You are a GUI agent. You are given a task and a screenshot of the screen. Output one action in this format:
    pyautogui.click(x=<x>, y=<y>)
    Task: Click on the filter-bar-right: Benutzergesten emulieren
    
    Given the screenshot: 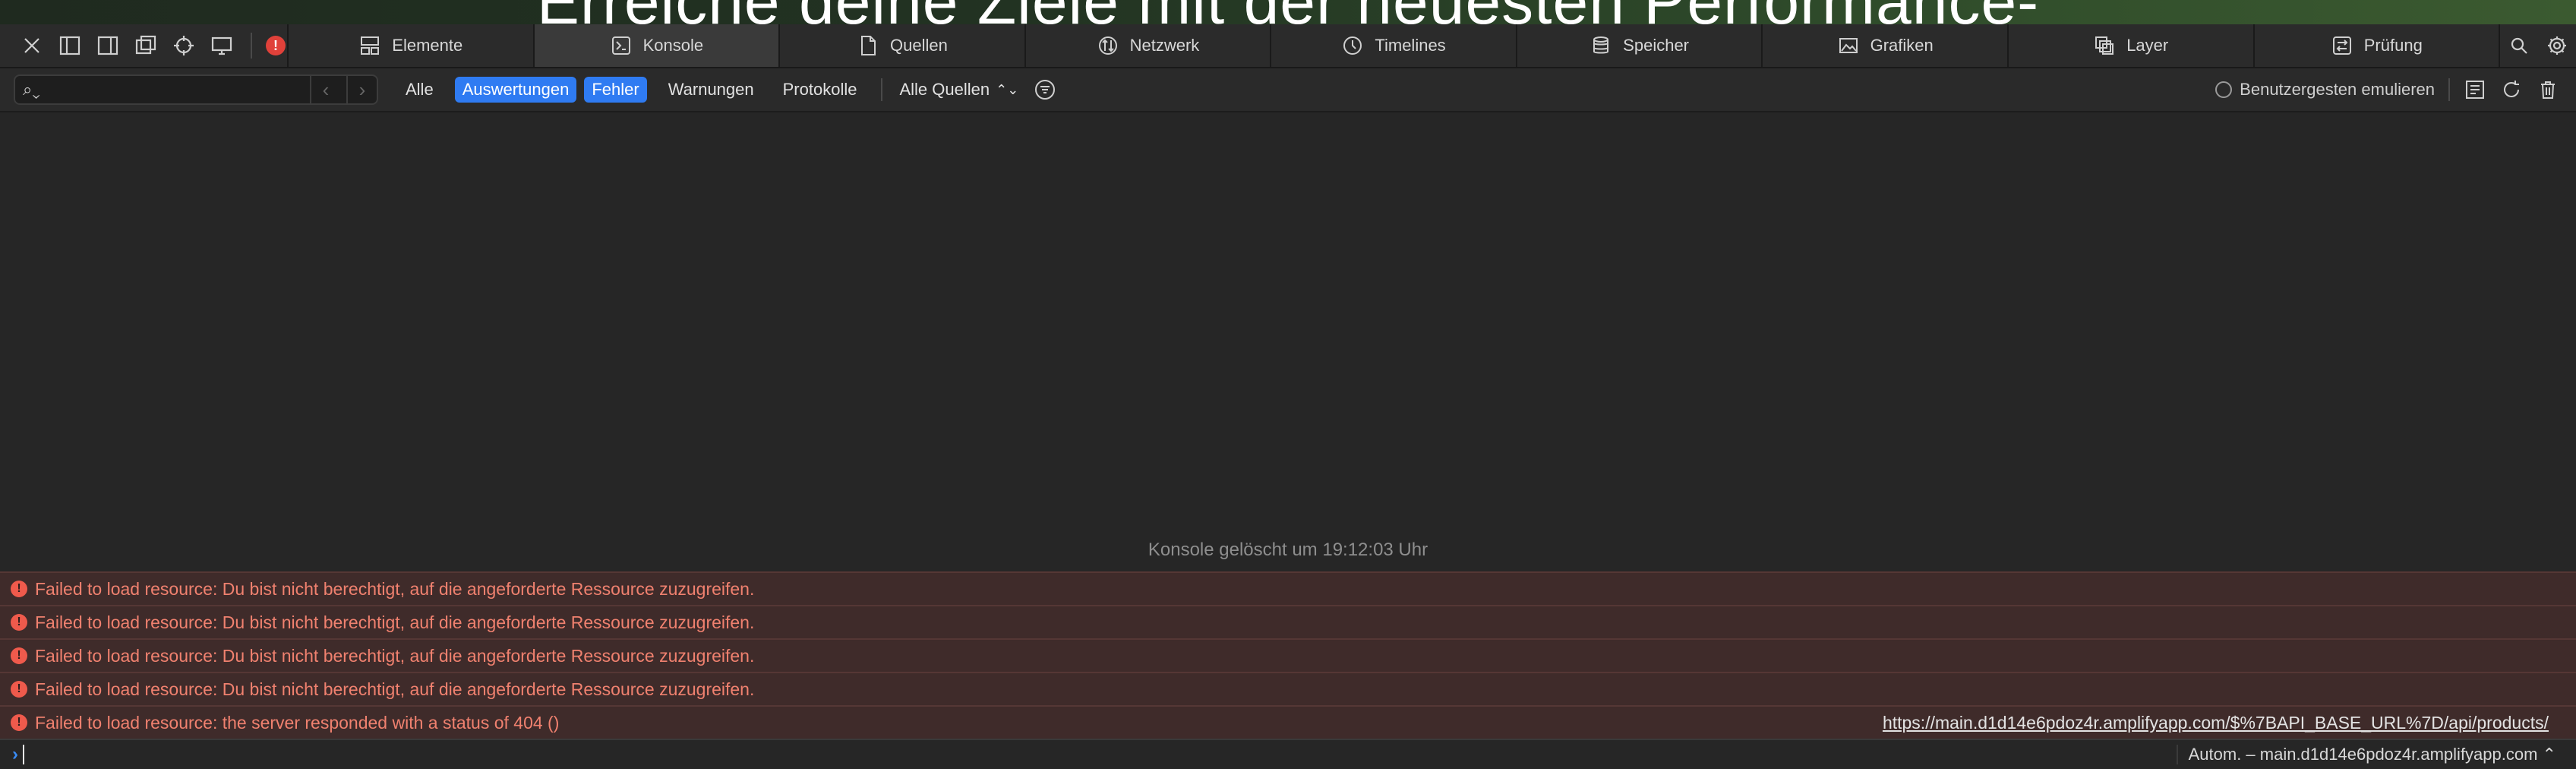 What is the action you would take?
    pyautogui.click(x=2395, y=90)
    